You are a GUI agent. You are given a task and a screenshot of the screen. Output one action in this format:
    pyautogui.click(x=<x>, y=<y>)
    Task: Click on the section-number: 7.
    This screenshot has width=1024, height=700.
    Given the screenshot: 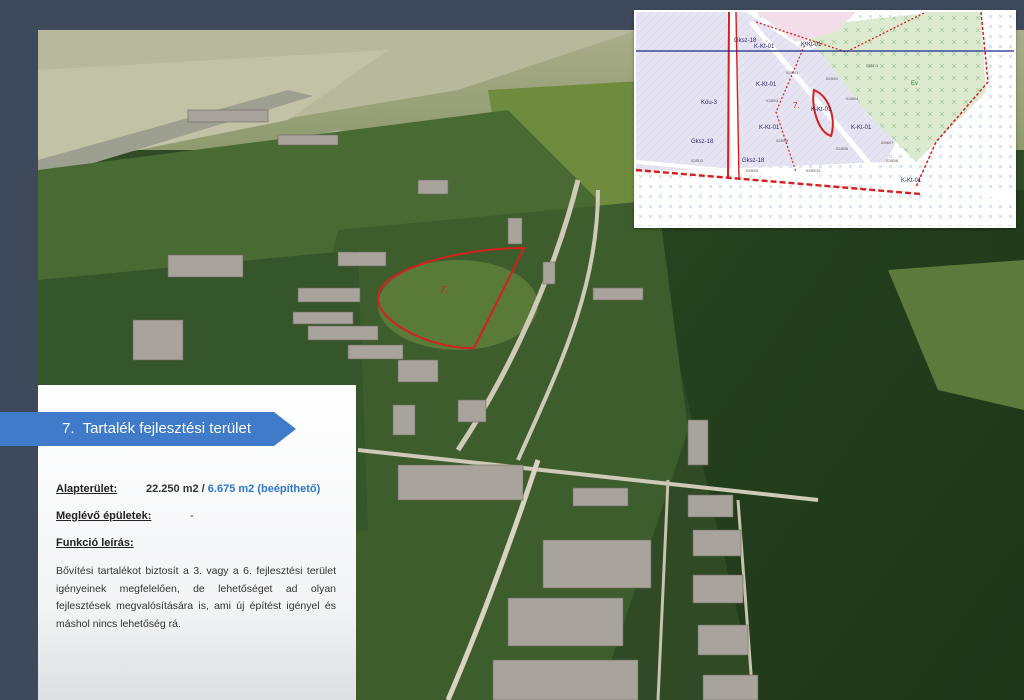 What is the action you would take?
    pyautogui.click(x=68, y=428)
    